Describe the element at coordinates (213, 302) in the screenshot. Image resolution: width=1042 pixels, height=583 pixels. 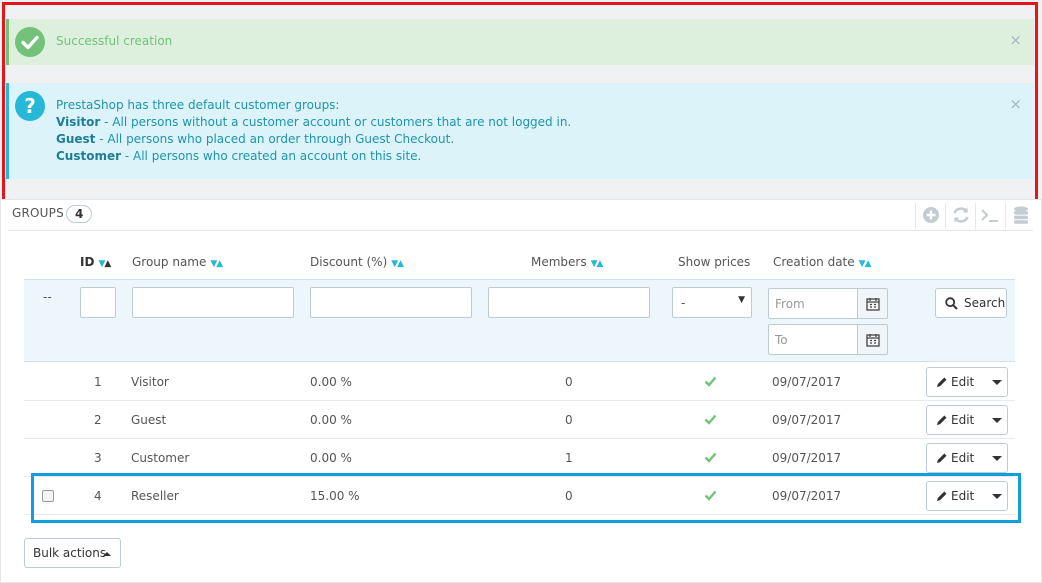
I see `filter-group-name-input` at that location.